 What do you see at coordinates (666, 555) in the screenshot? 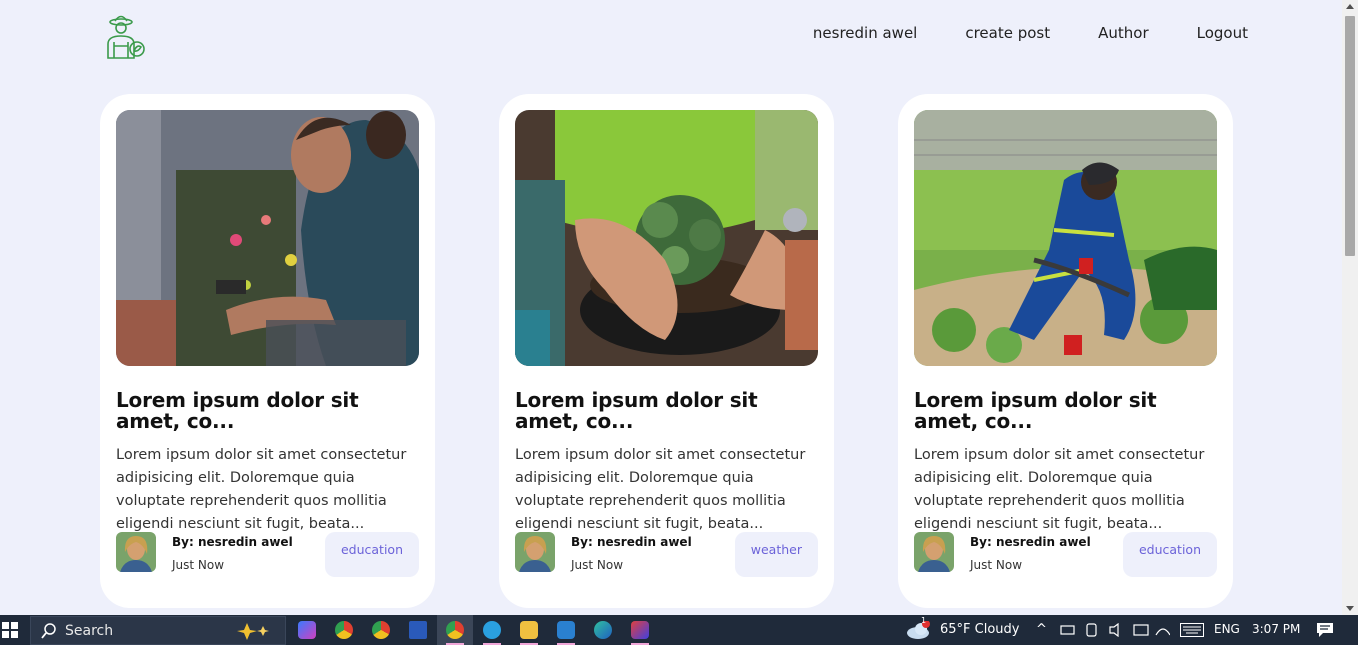
I see `post-meta: By: nesredin awel Just Now weather` at bounding box center [666, 555].